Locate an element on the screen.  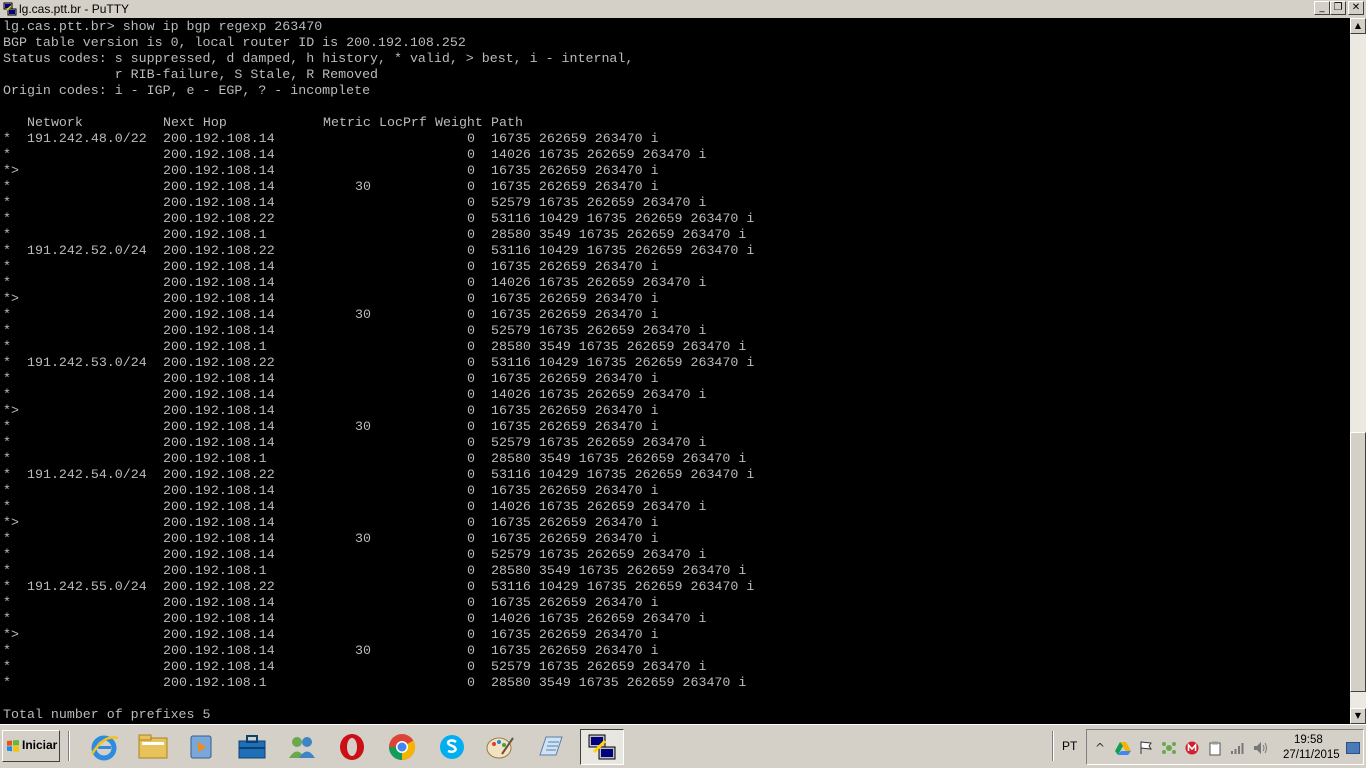
show-desktop-button is located at coordinates (1353, 748).